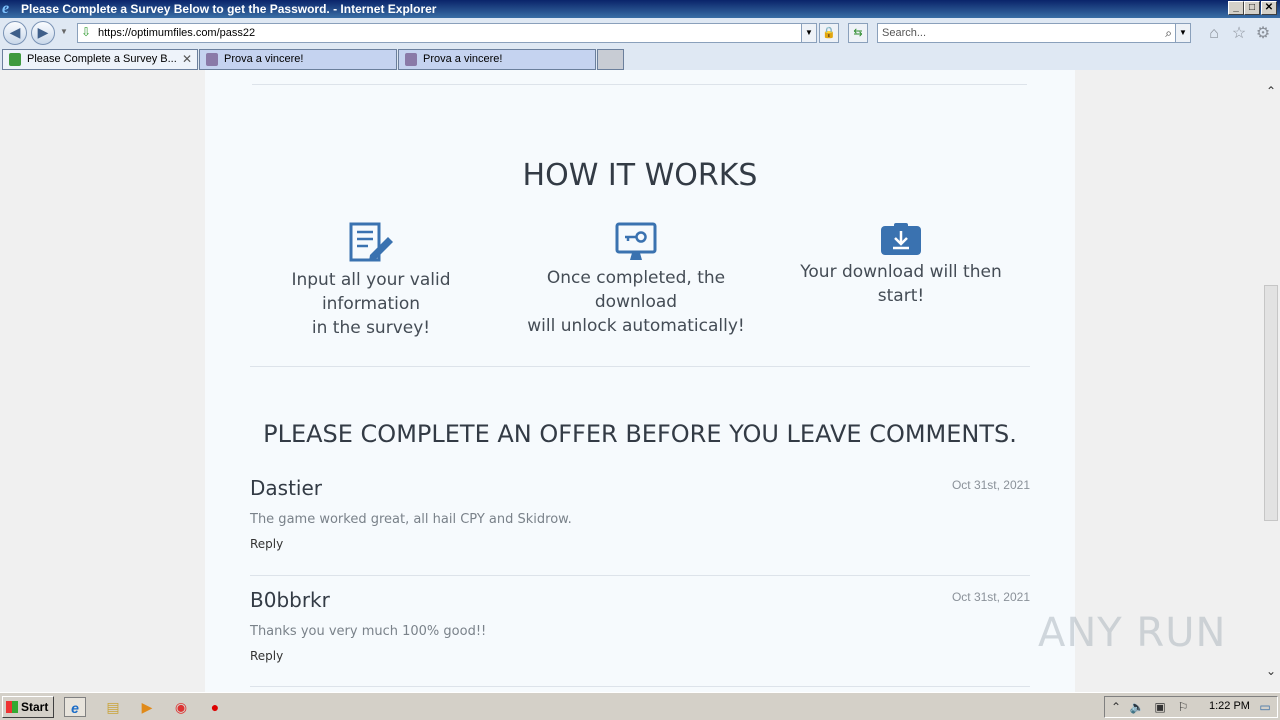  I want to click on tab-prova-2: Prova a vincere!, so click(497, 59).